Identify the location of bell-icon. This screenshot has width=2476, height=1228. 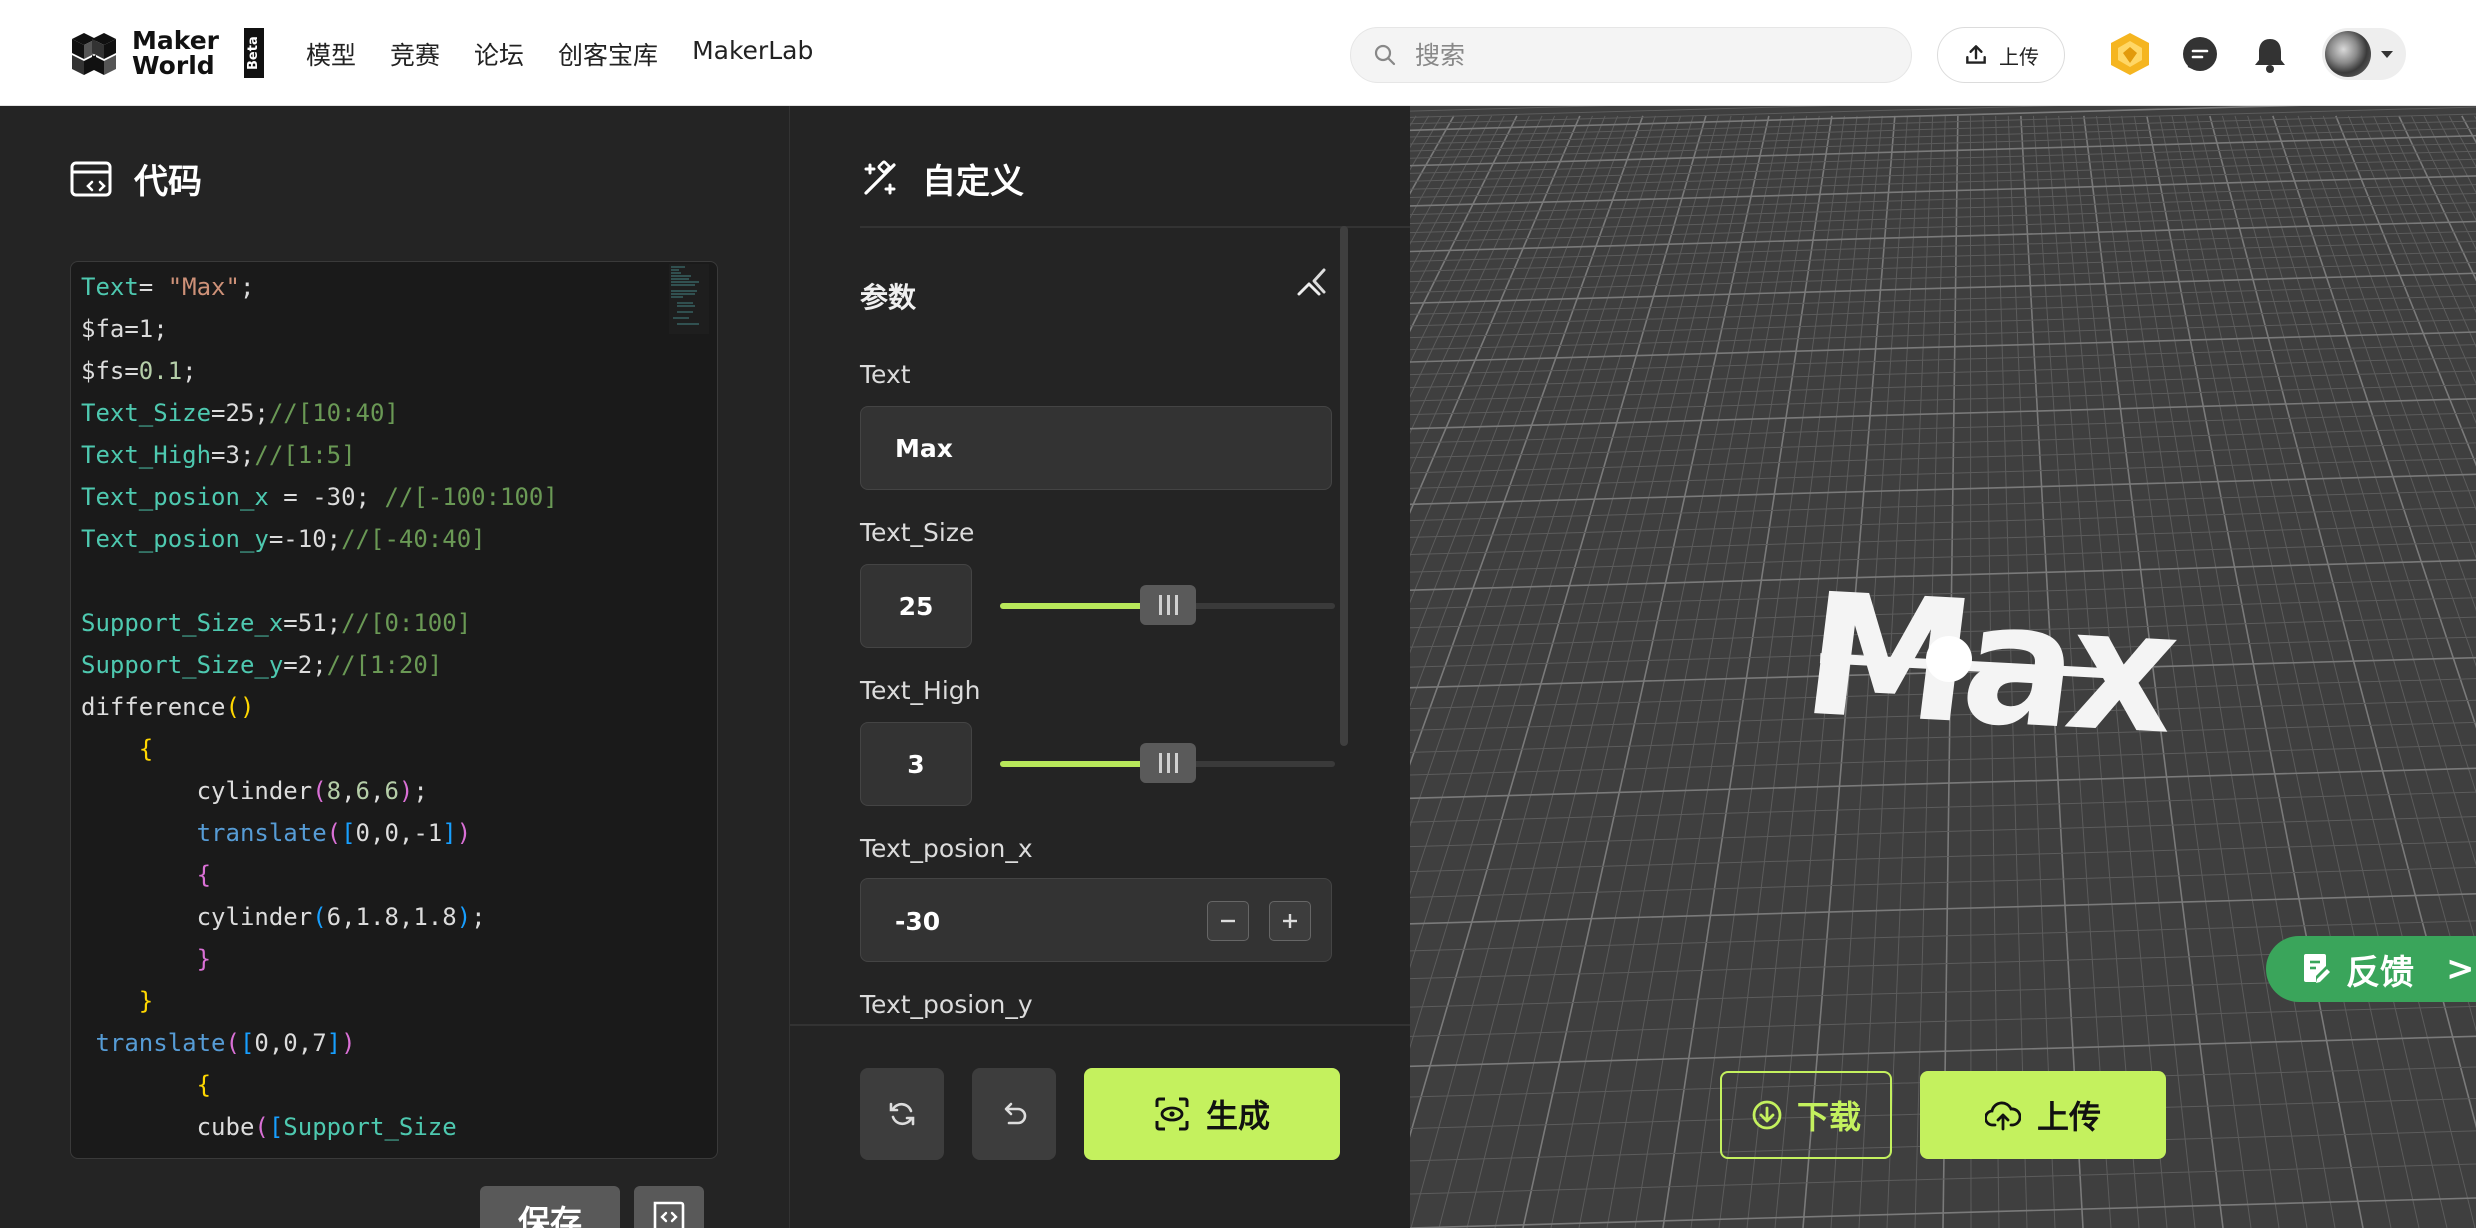
(2270, 56).